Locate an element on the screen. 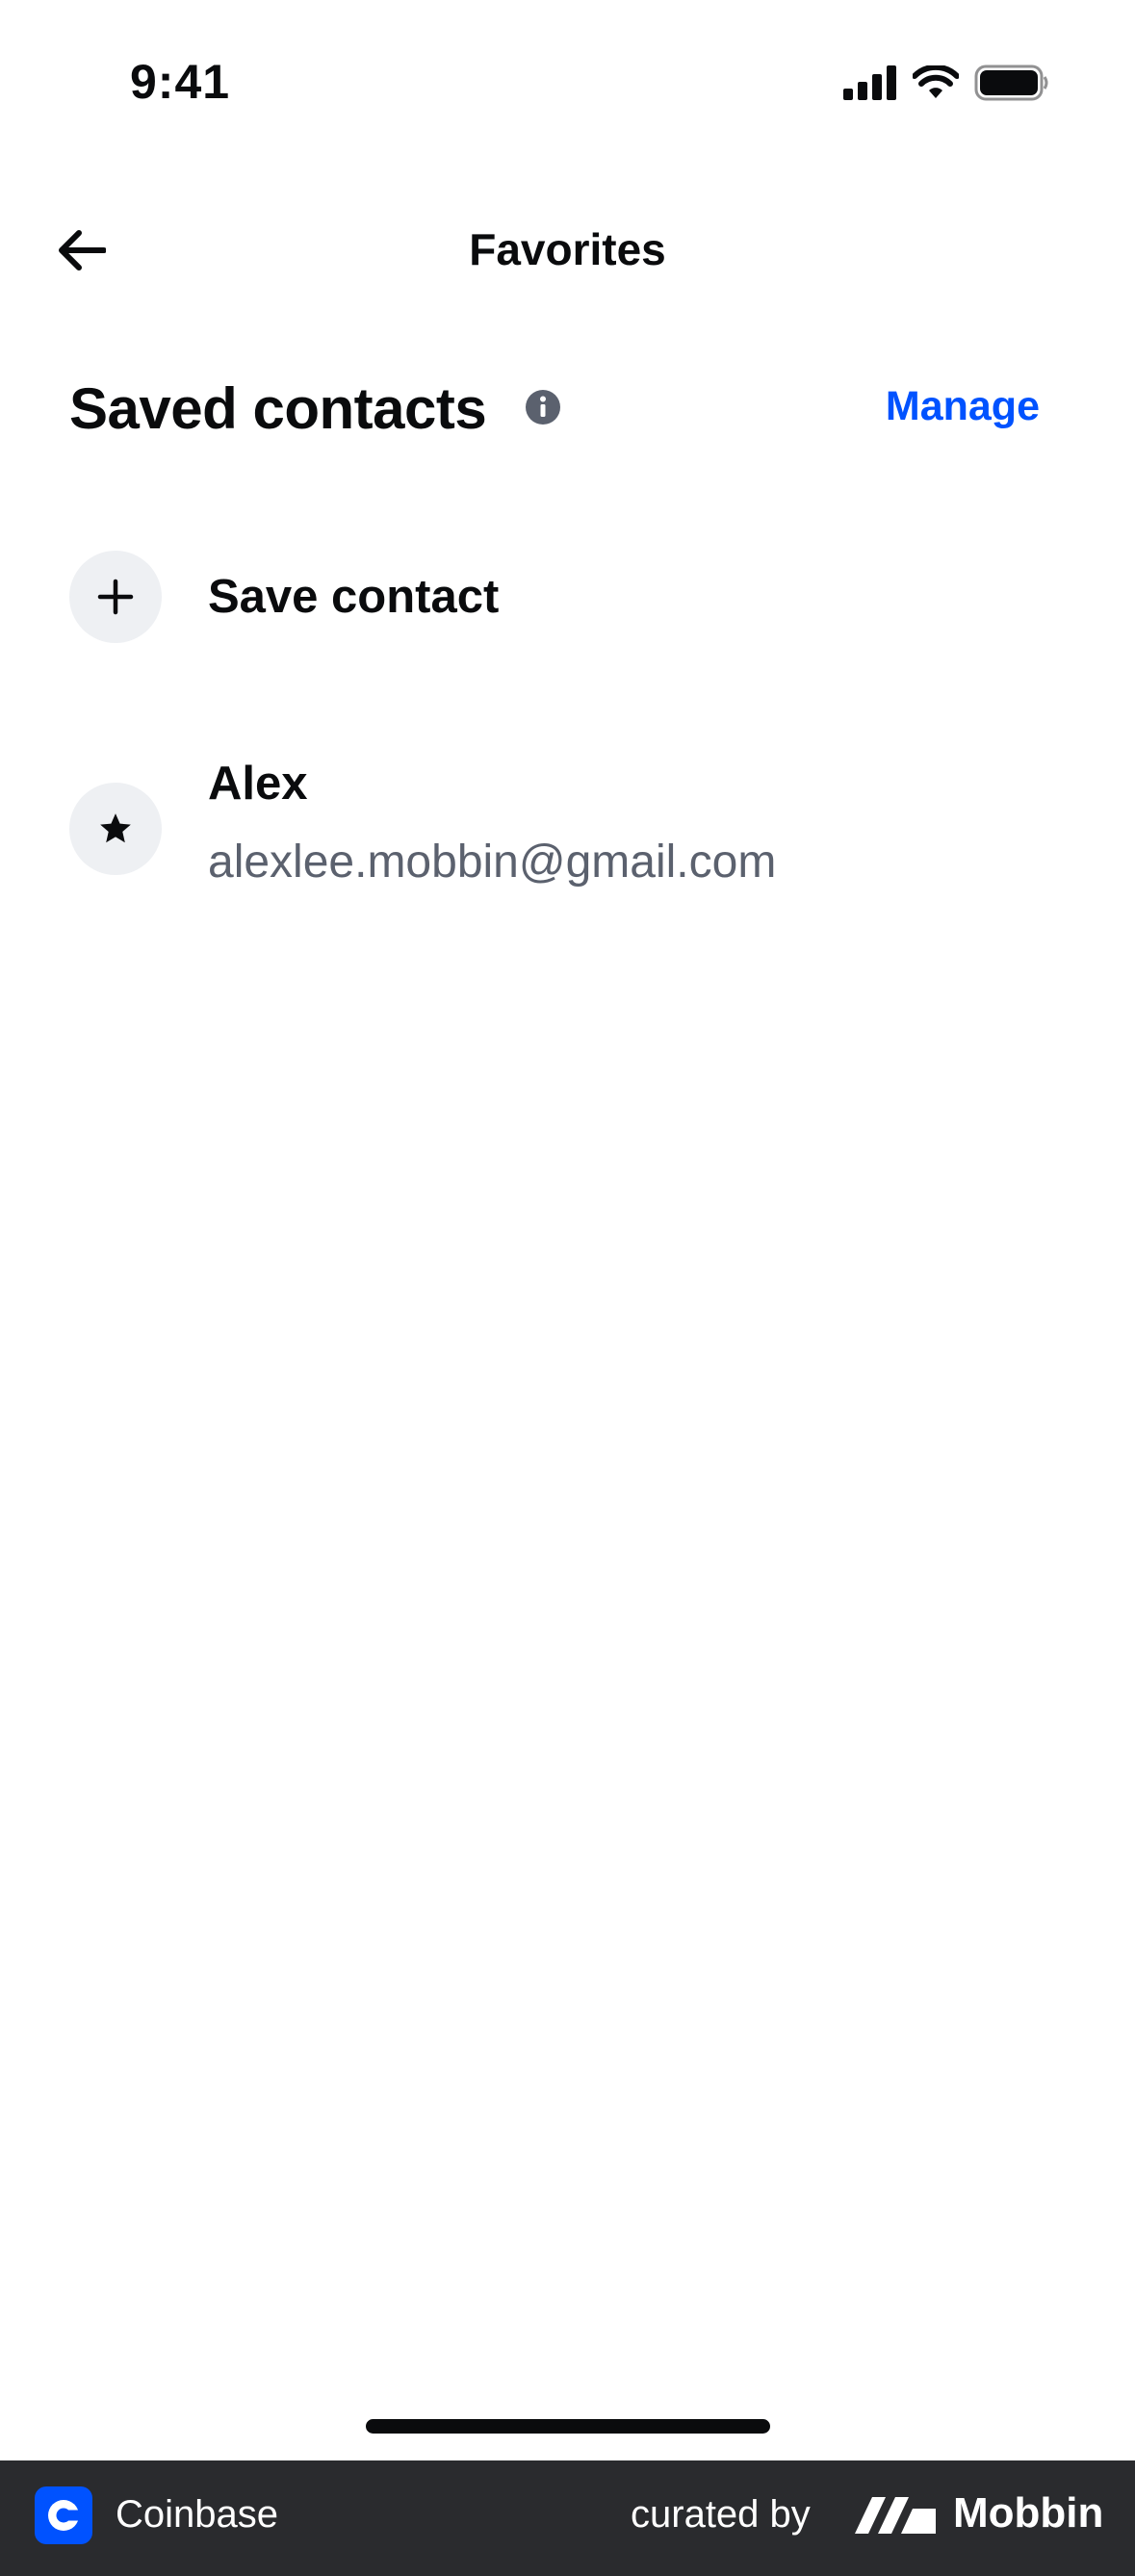  cellular-signal-icon is located at coordinates (869, 82).